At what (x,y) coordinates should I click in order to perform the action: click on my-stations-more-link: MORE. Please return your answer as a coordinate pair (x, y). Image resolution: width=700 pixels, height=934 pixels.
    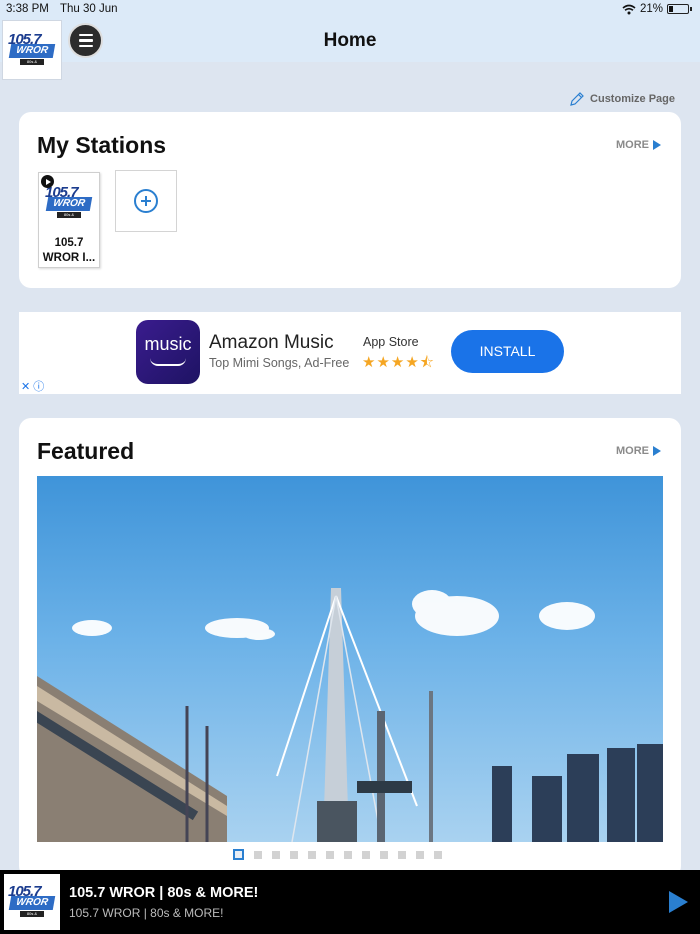
    Looking at the image, I should click on (638, 145).